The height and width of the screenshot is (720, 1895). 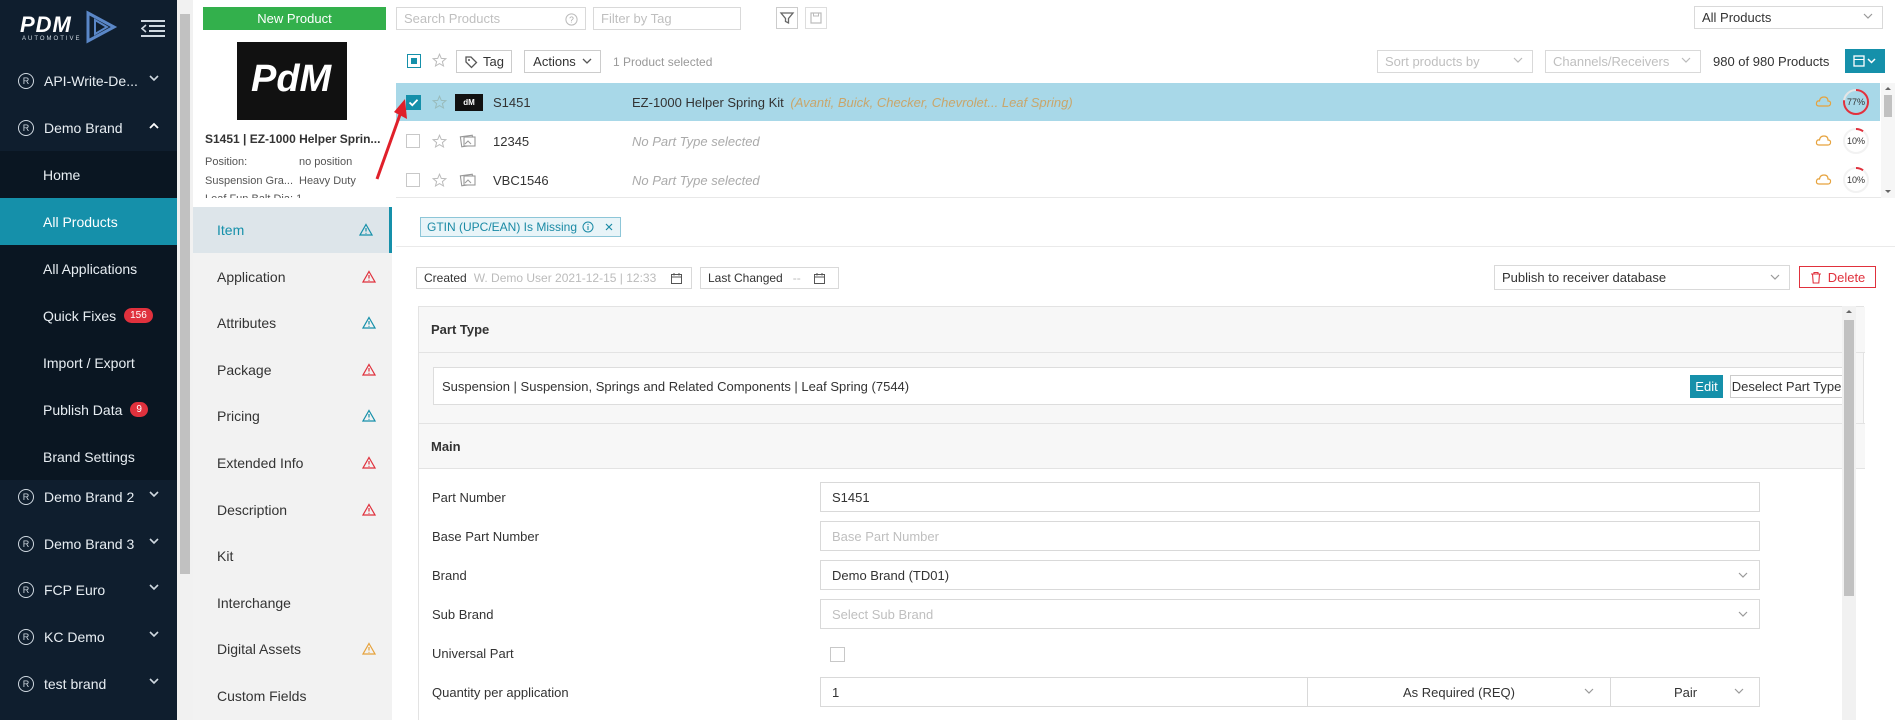 What do you see at coordinates (1865, 61) in the screenshot?
I see `column-settings-button` at bounding box center [1865, 61].